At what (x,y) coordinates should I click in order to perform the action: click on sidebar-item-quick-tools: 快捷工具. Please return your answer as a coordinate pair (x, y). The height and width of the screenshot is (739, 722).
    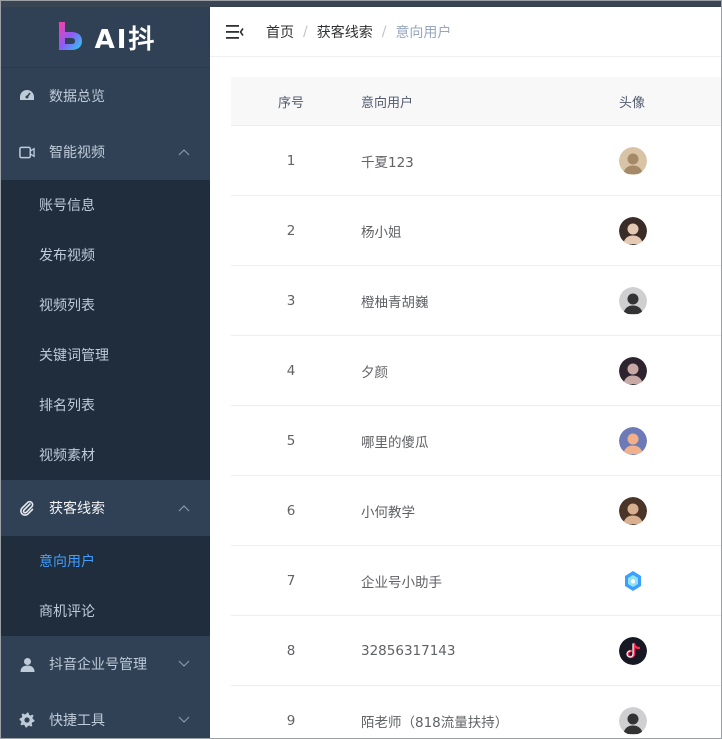
    Looking at the image, I should click on (105, 715).